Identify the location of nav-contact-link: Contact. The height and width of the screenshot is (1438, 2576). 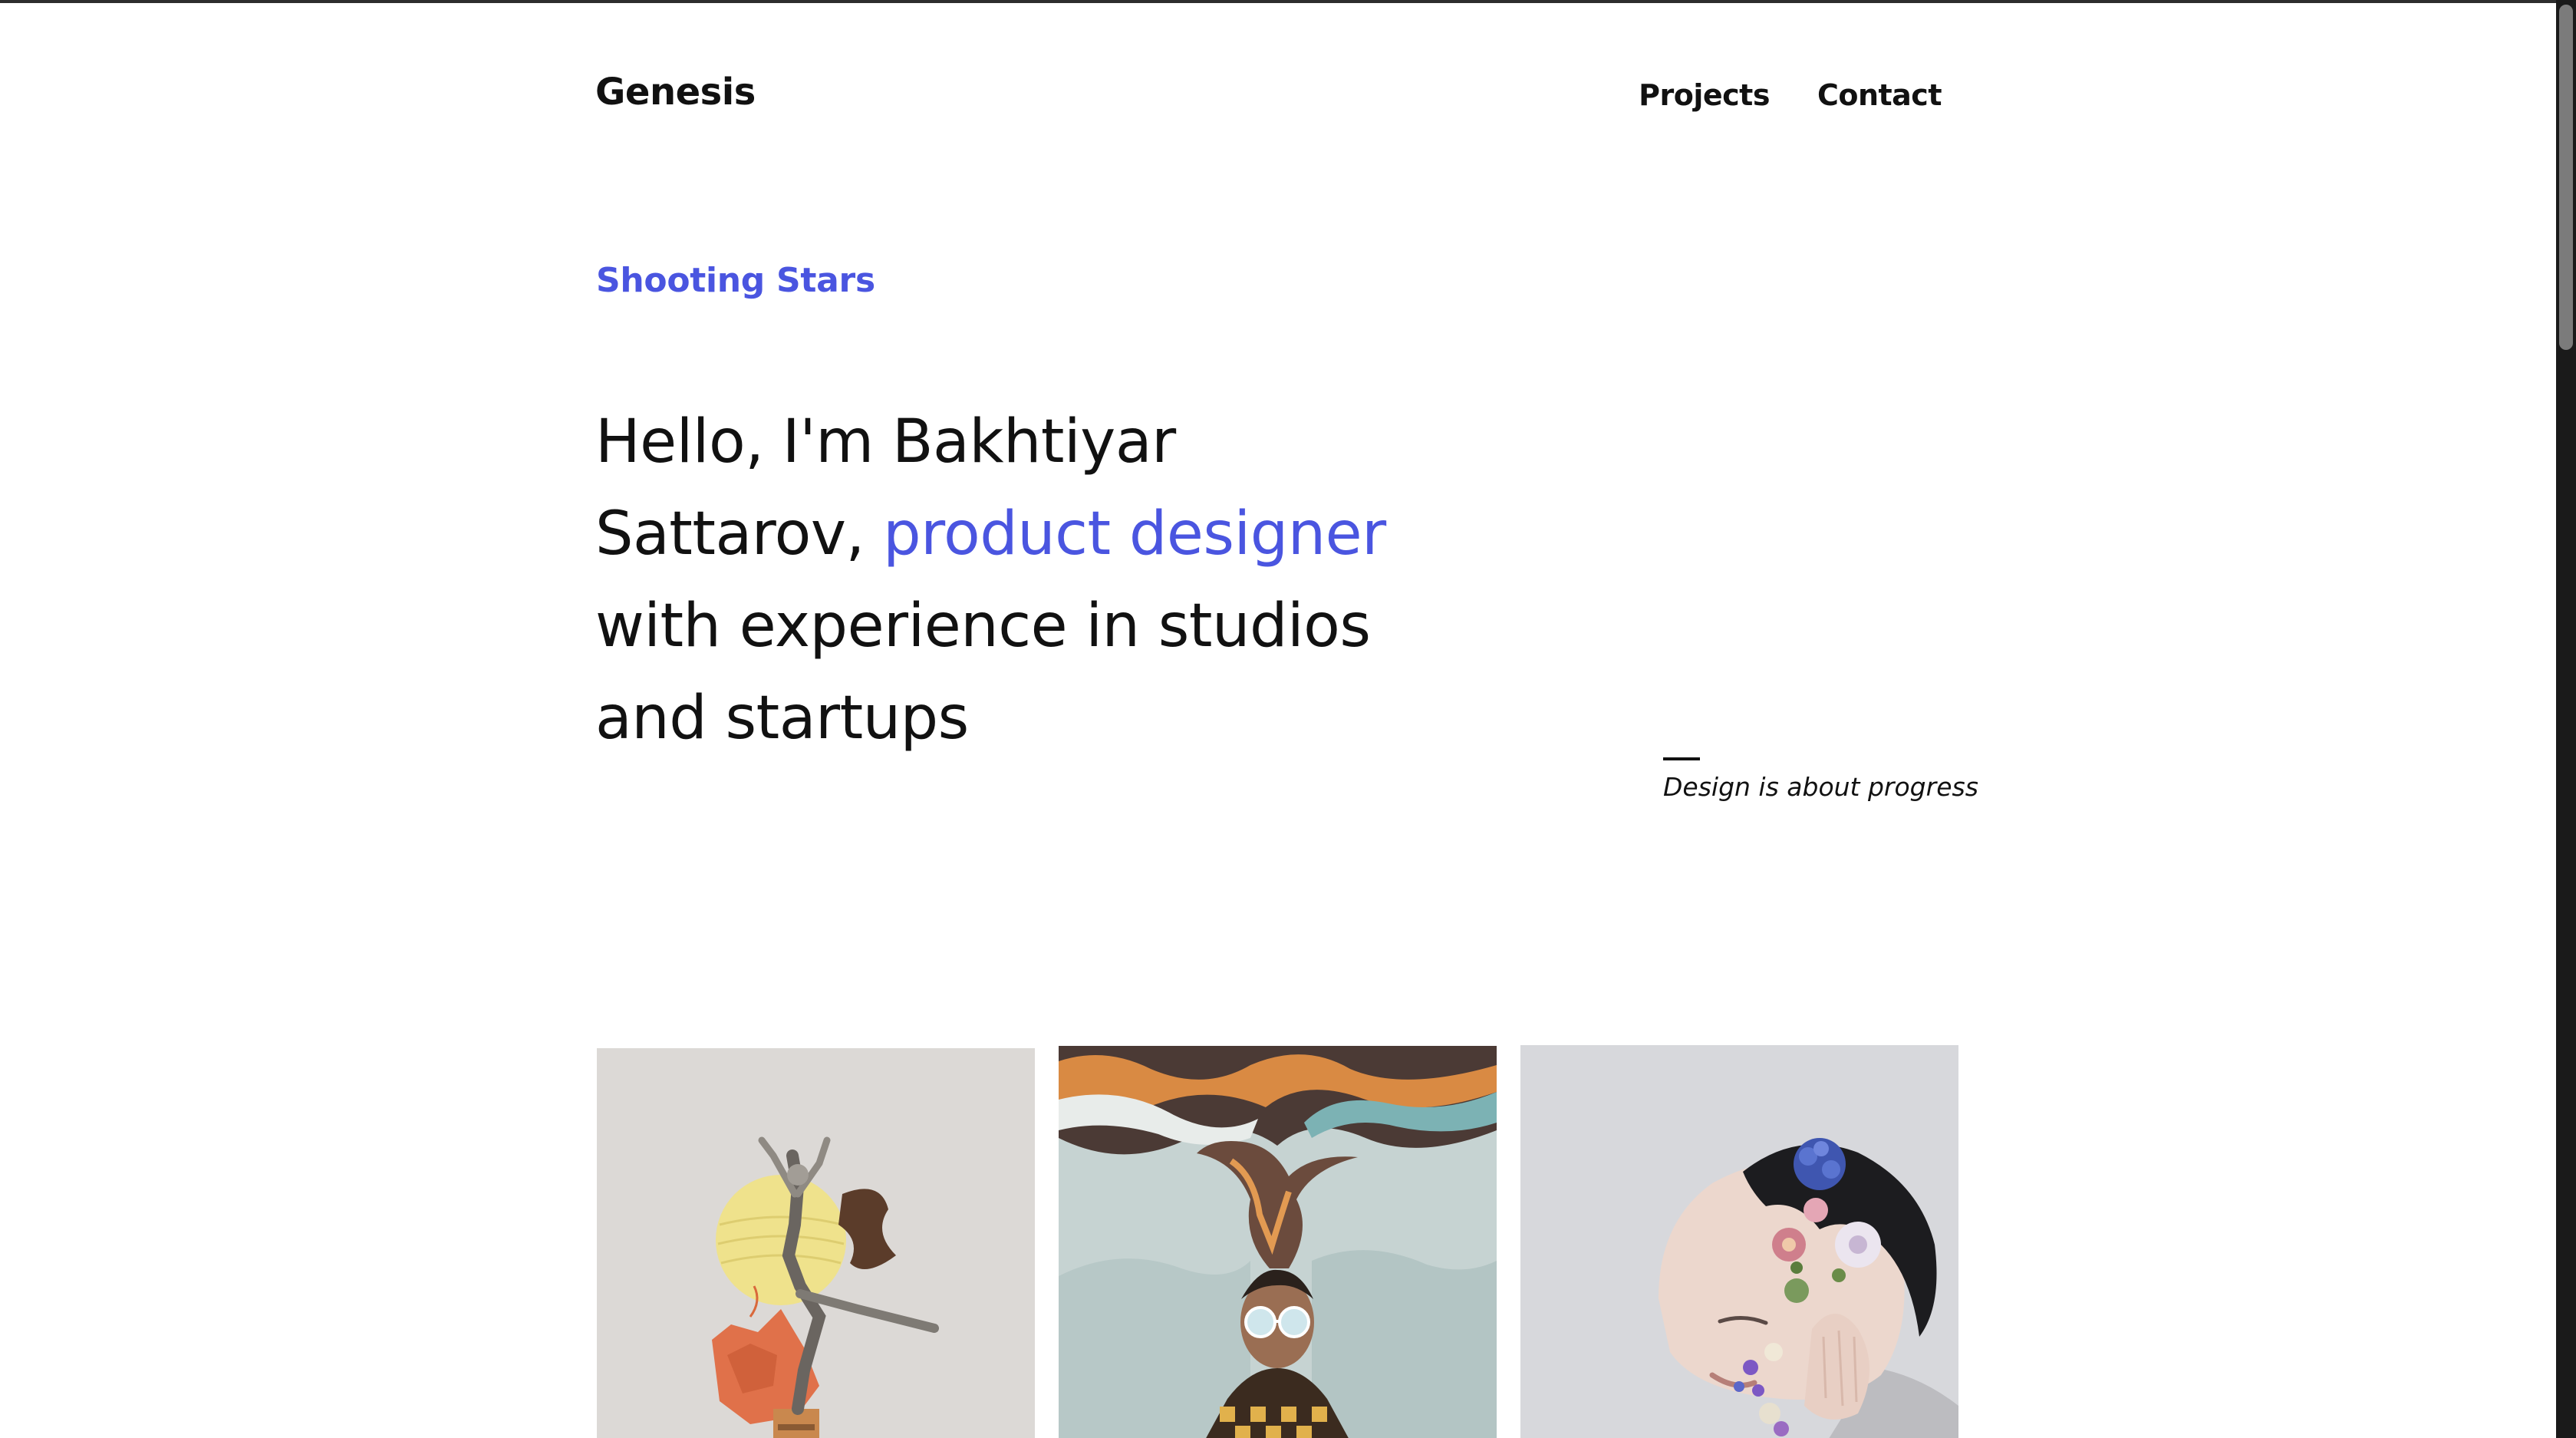
(1879, 95).